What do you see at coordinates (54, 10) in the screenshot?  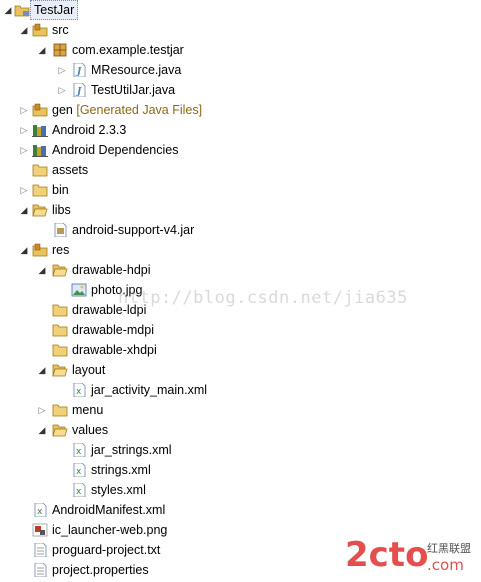 I see `project-label: TestJar` at bounding box center [54, 10].